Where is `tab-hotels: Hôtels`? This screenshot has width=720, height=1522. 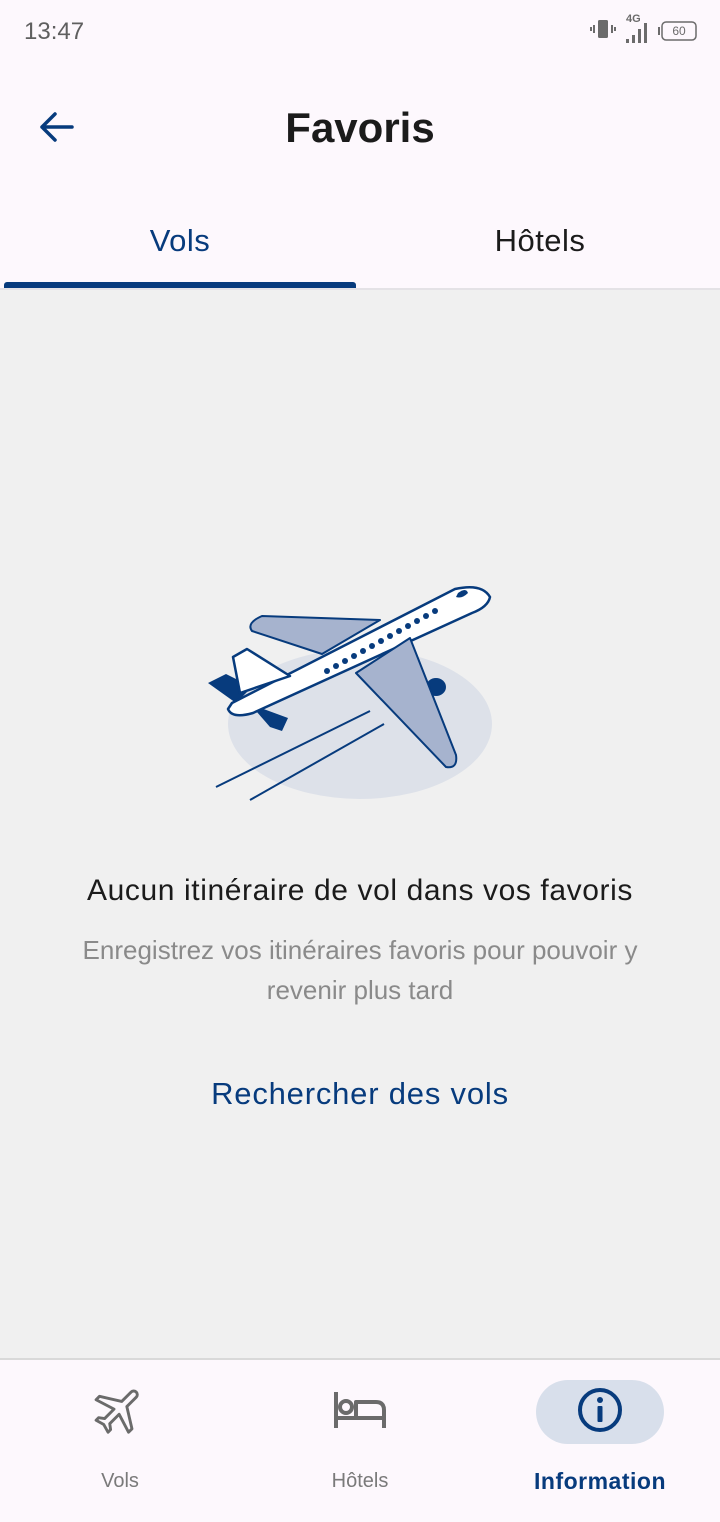
tab-hotels: Hôtels is located at coordinates (540, 241).